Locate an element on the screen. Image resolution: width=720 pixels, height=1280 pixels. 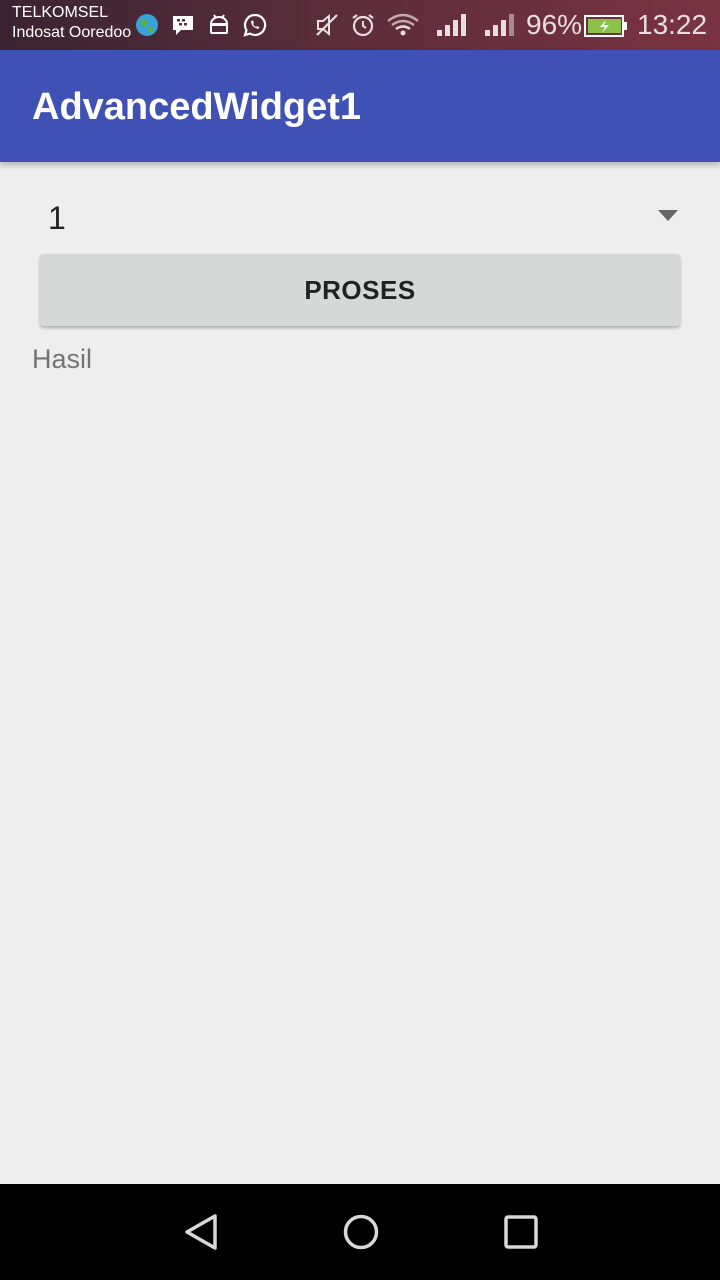
mute-icon is located at coordinates (327, 25).